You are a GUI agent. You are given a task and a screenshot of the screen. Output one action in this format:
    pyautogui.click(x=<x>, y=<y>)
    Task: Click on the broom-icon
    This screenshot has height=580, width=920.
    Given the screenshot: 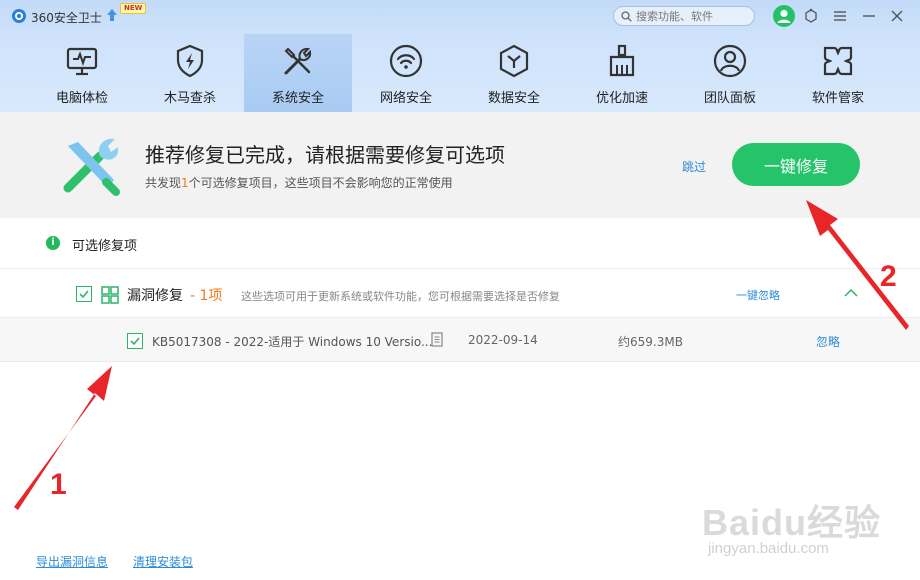 What is the action you would take?
    pyautogui.click(x=622, y=60)
    